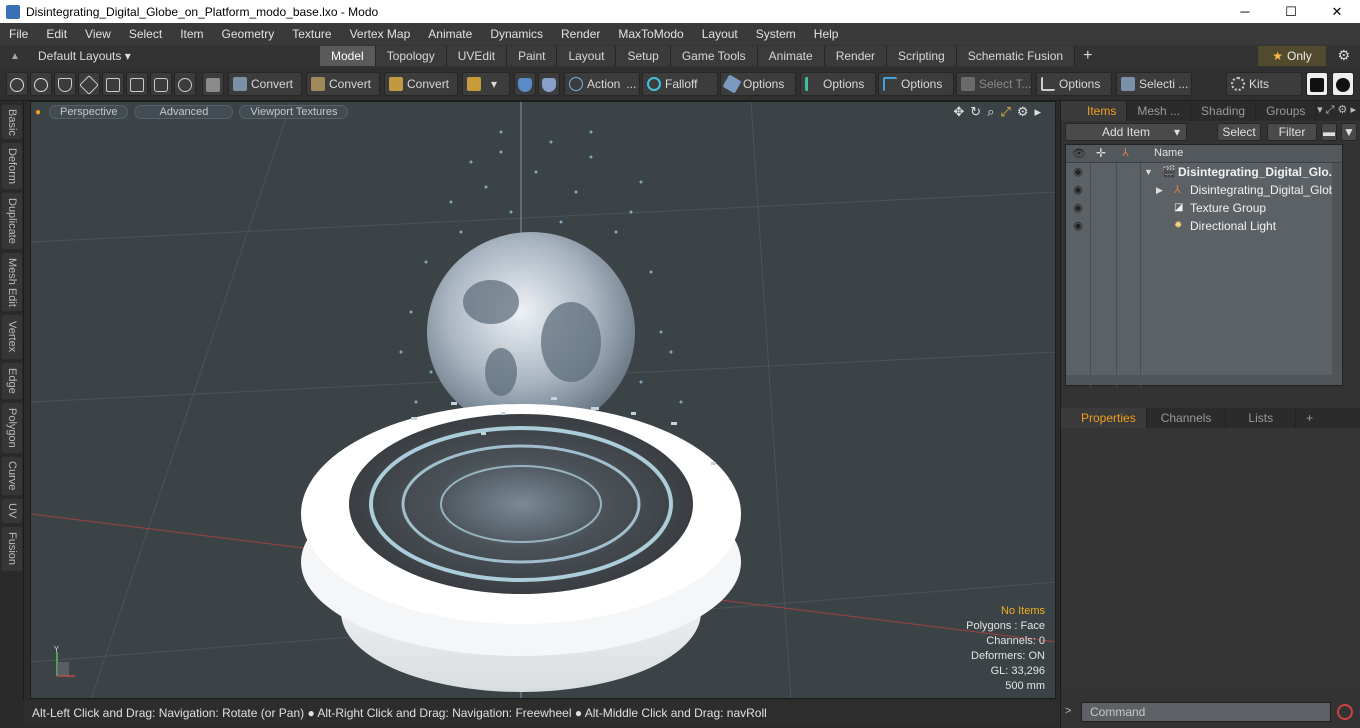 The image size is (1360, 728). Describe the element at coordinates (1037, 112) in the screenshot. I see `viewport-more-icon: ▸` at that location.